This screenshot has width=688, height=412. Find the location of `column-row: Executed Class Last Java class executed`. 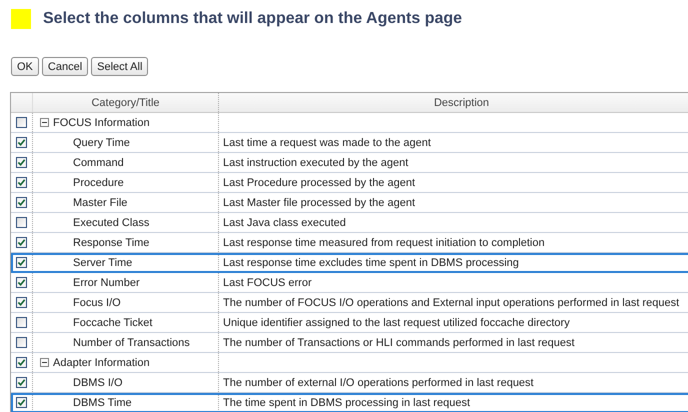

column-row: Executed Class Last Java class executed is located at coordinates (349, 223).